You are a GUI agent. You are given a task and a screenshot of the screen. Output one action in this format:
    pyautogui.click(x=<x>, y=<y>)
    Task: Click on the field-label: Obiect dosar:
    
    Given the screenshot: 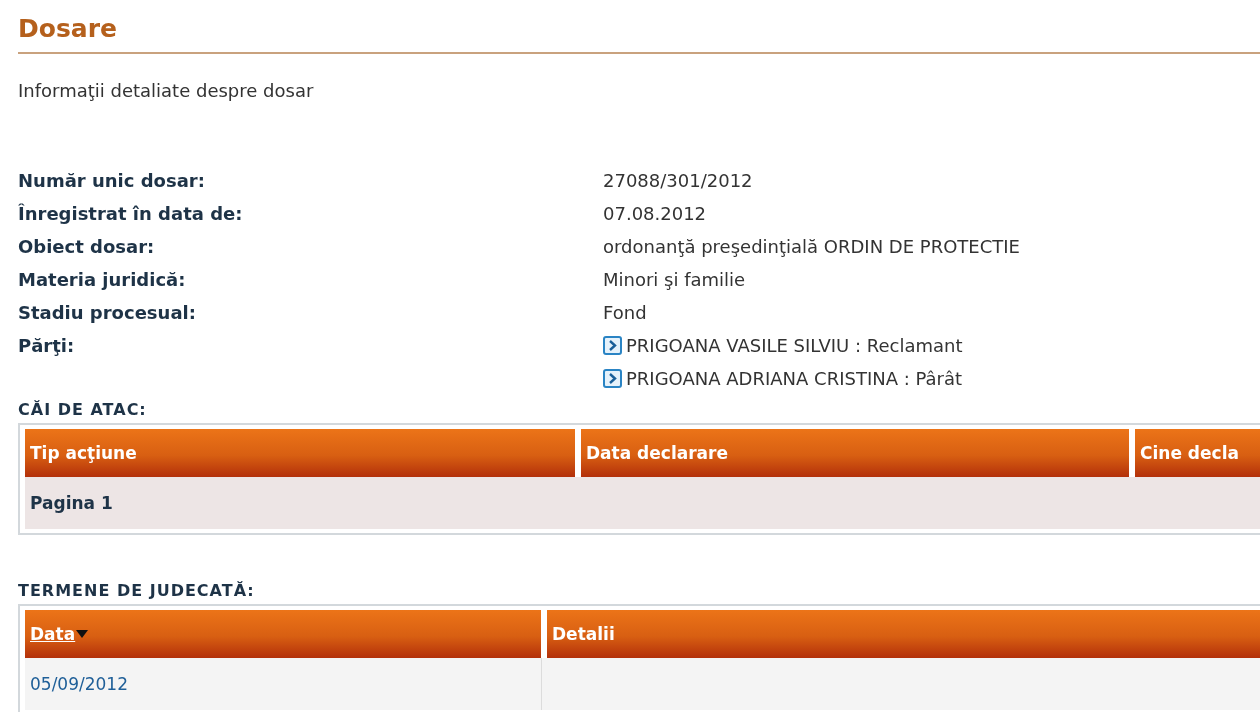 What is the action you would take?
    pyautogui.click(x=86, y=247)
    